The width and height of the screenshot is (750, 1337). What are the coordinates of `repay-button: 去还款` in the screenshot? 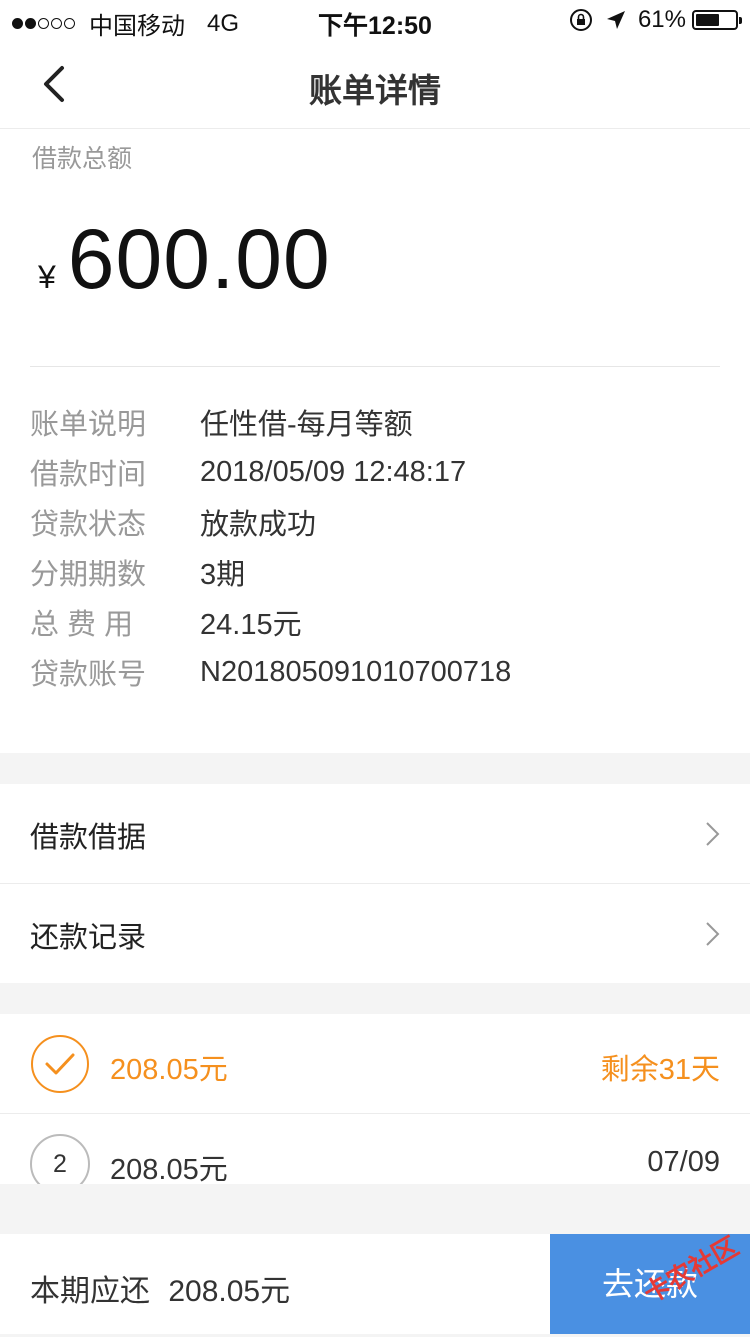 It's located at (650, 1284).